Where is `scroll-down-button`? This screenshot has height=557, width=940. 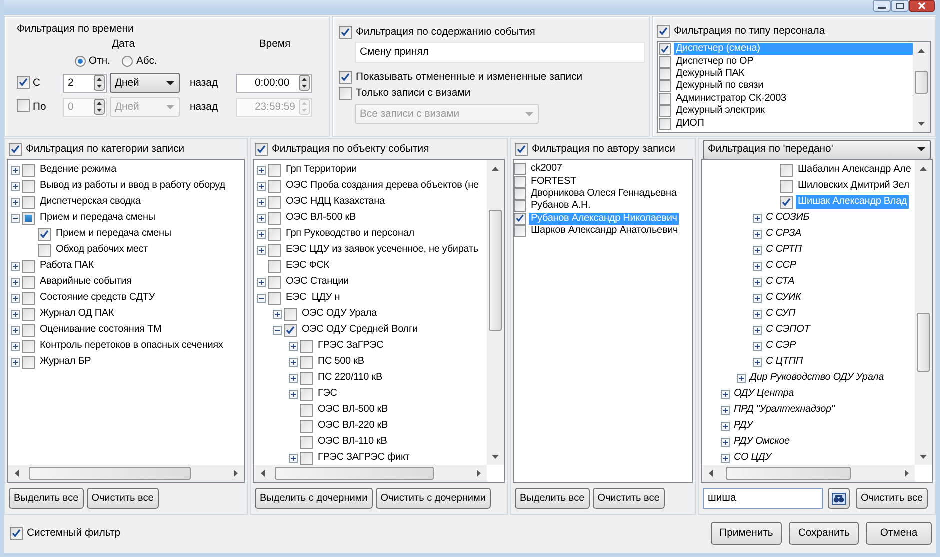
scroll-down-button is located at coordinates (921, 123).